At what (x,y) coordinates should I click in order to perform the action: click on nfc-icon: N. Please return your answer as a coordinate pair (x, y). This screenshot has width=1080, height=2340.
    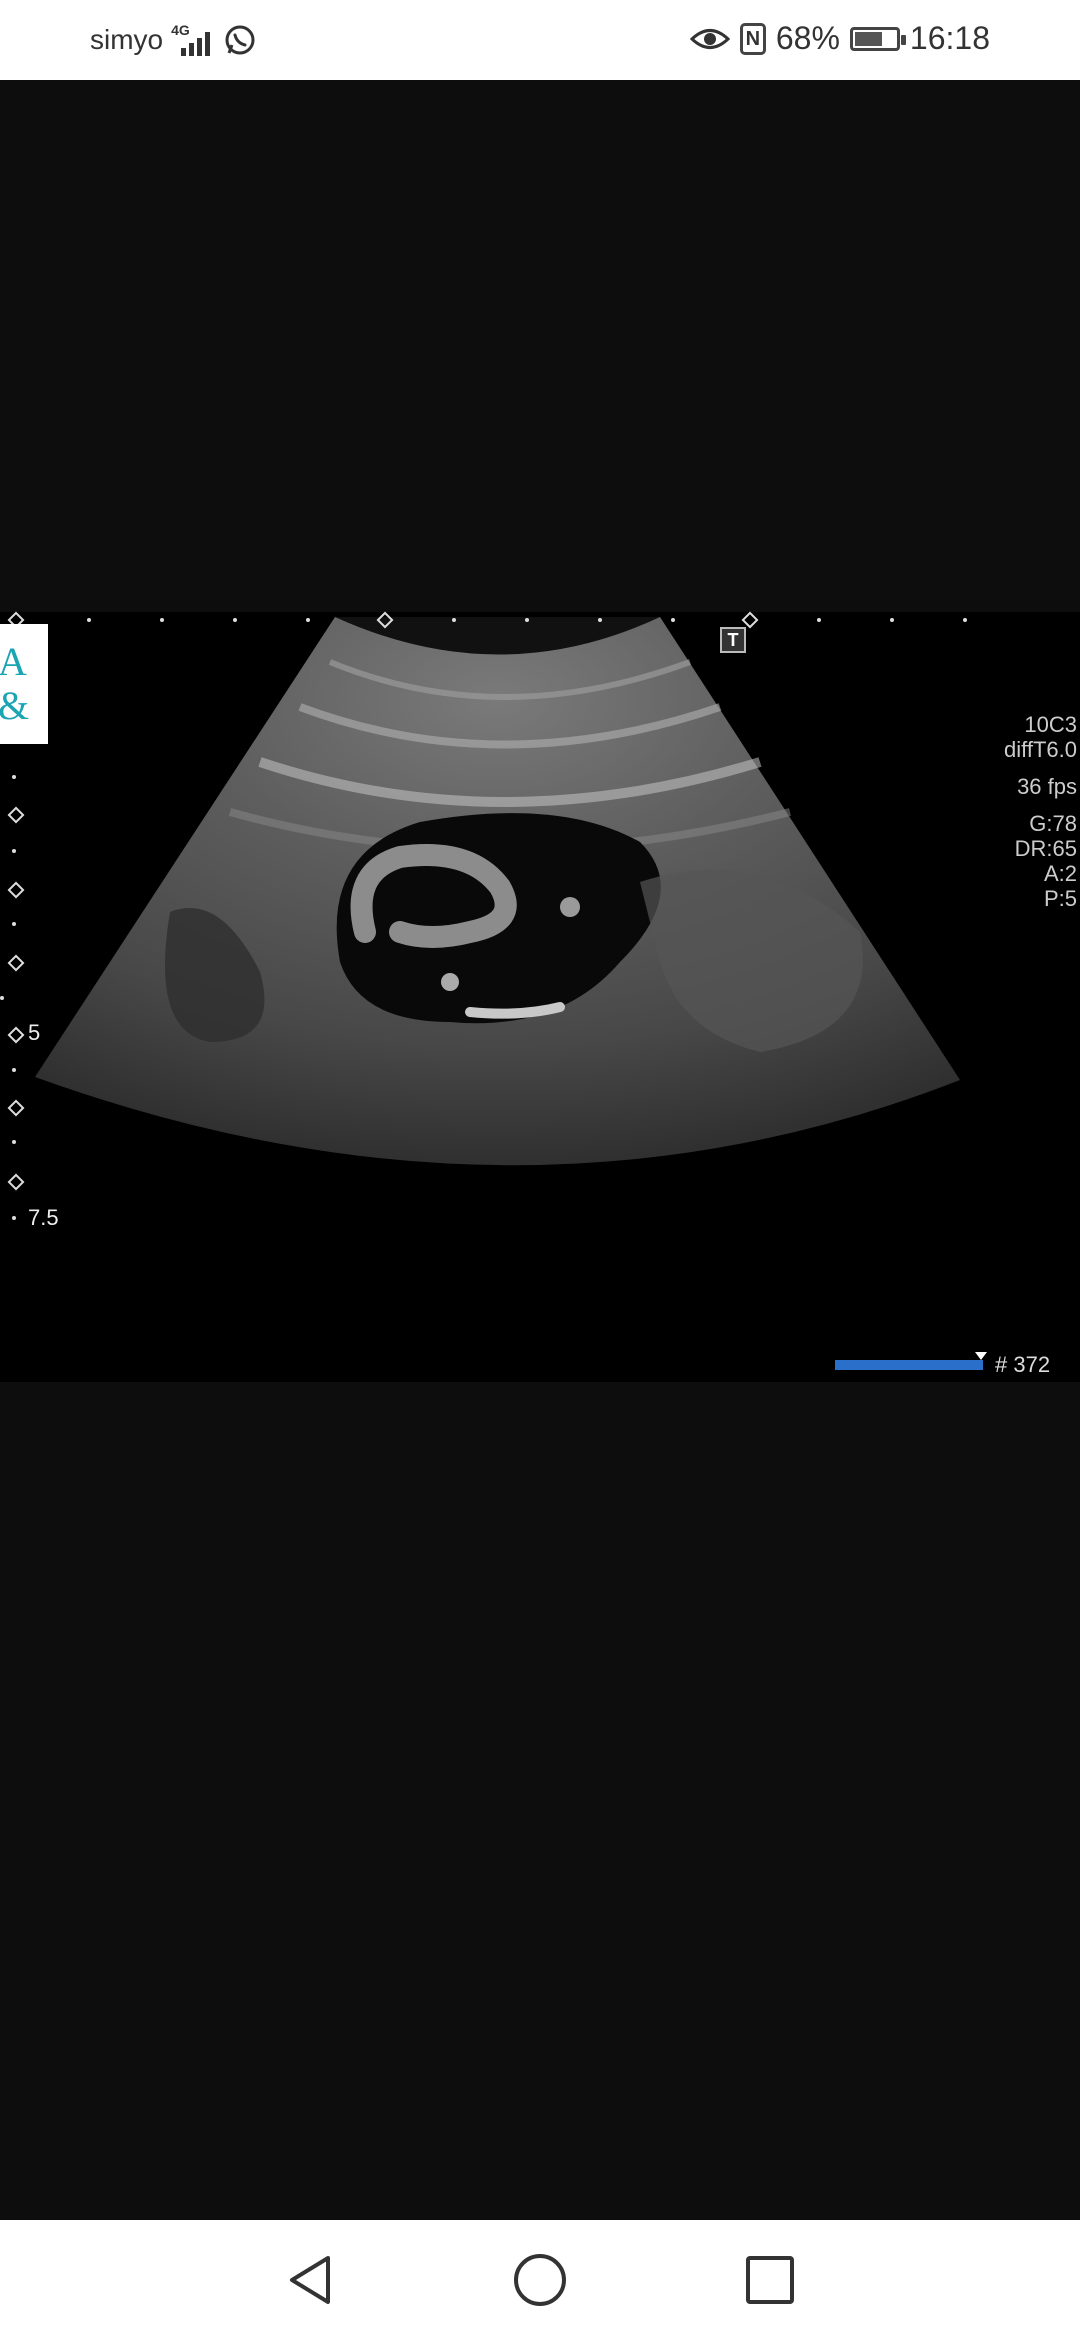
    Looking at the image, I should click on (752, 38).